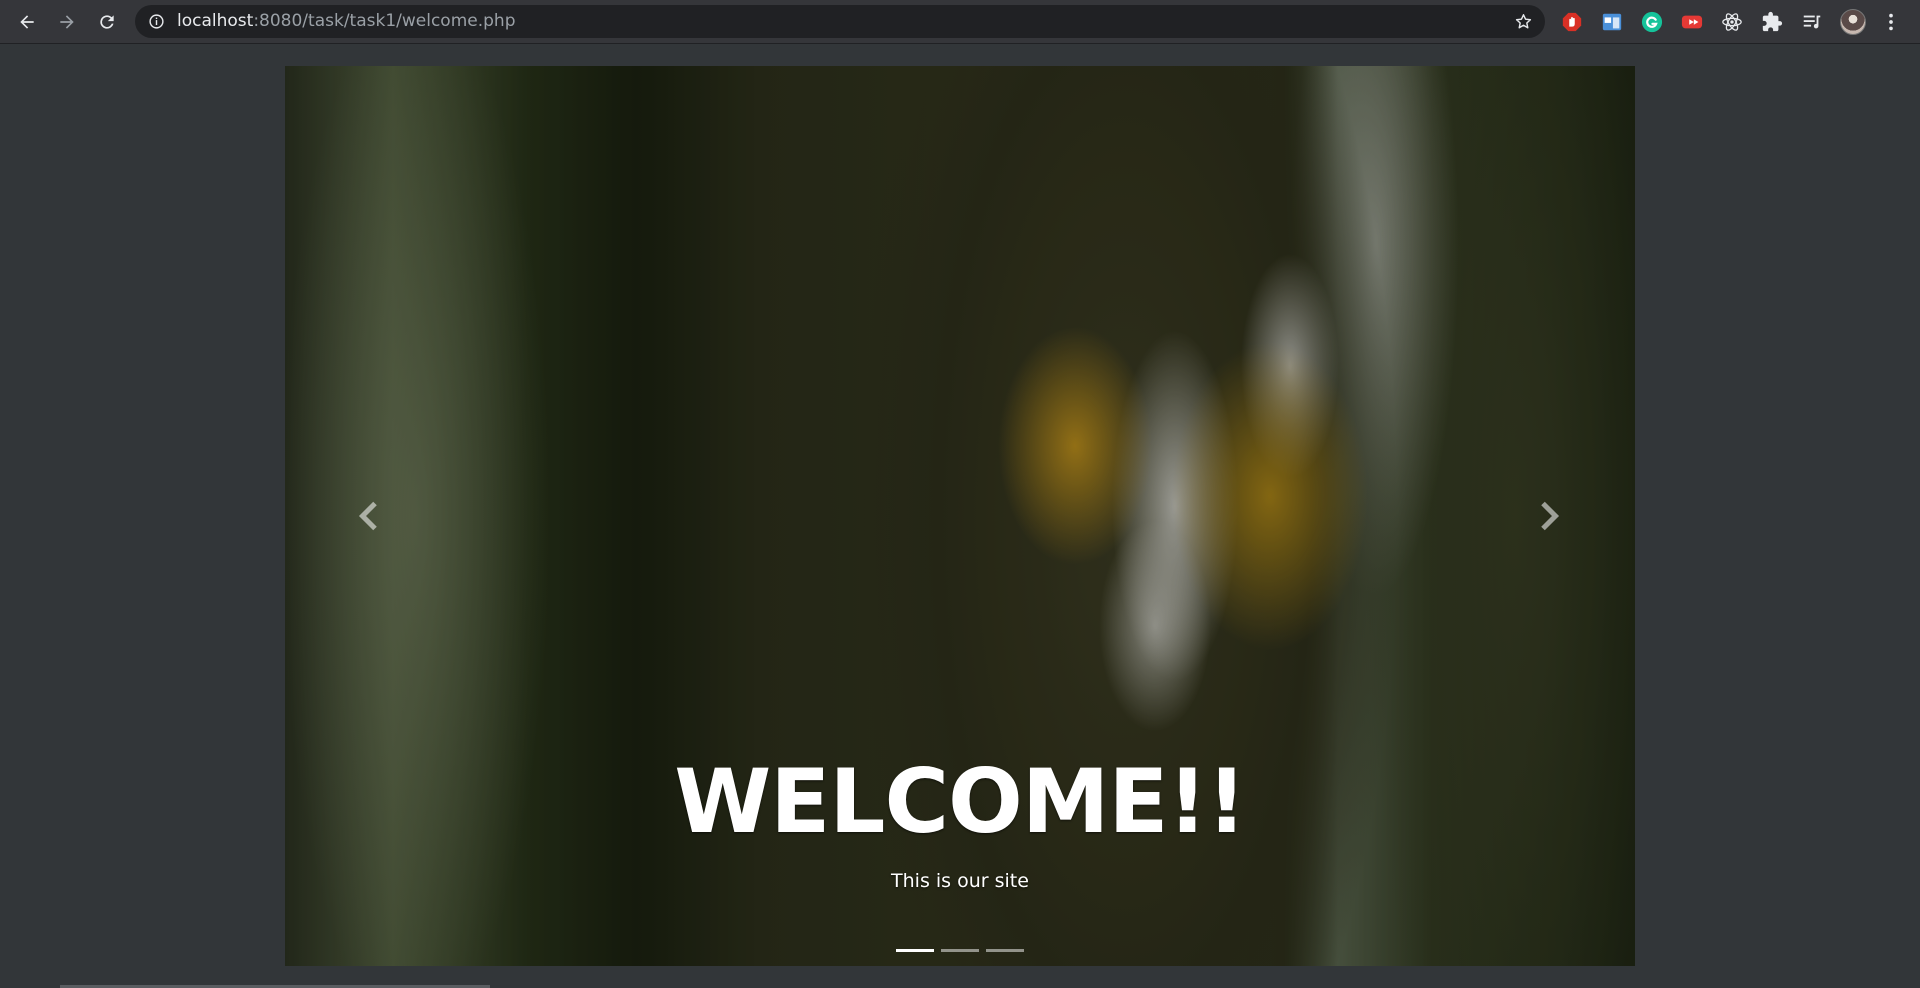 The width and height of the screenshot is (1920, 988). I want to click on react-icon, so click(1732, 22).